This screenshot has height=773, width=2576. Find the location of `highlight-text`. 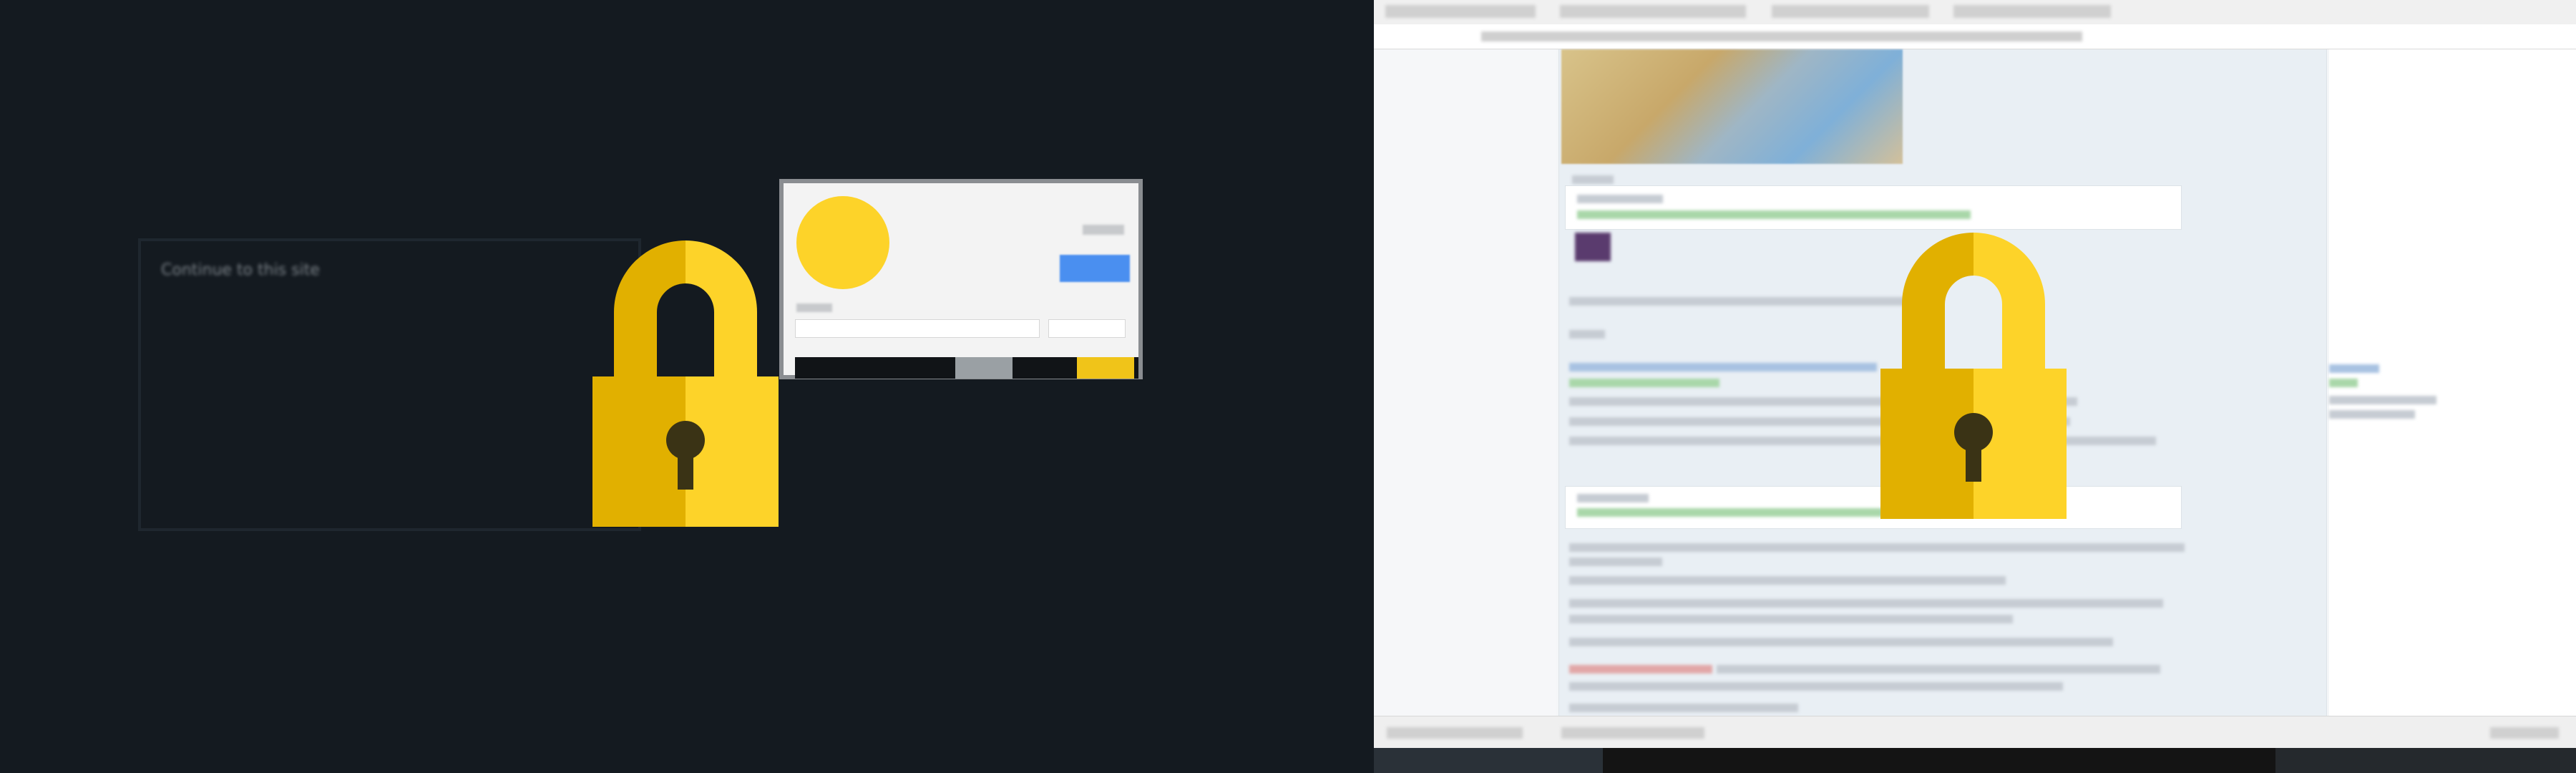

highlight-text is located at coordinates (1640, 669).